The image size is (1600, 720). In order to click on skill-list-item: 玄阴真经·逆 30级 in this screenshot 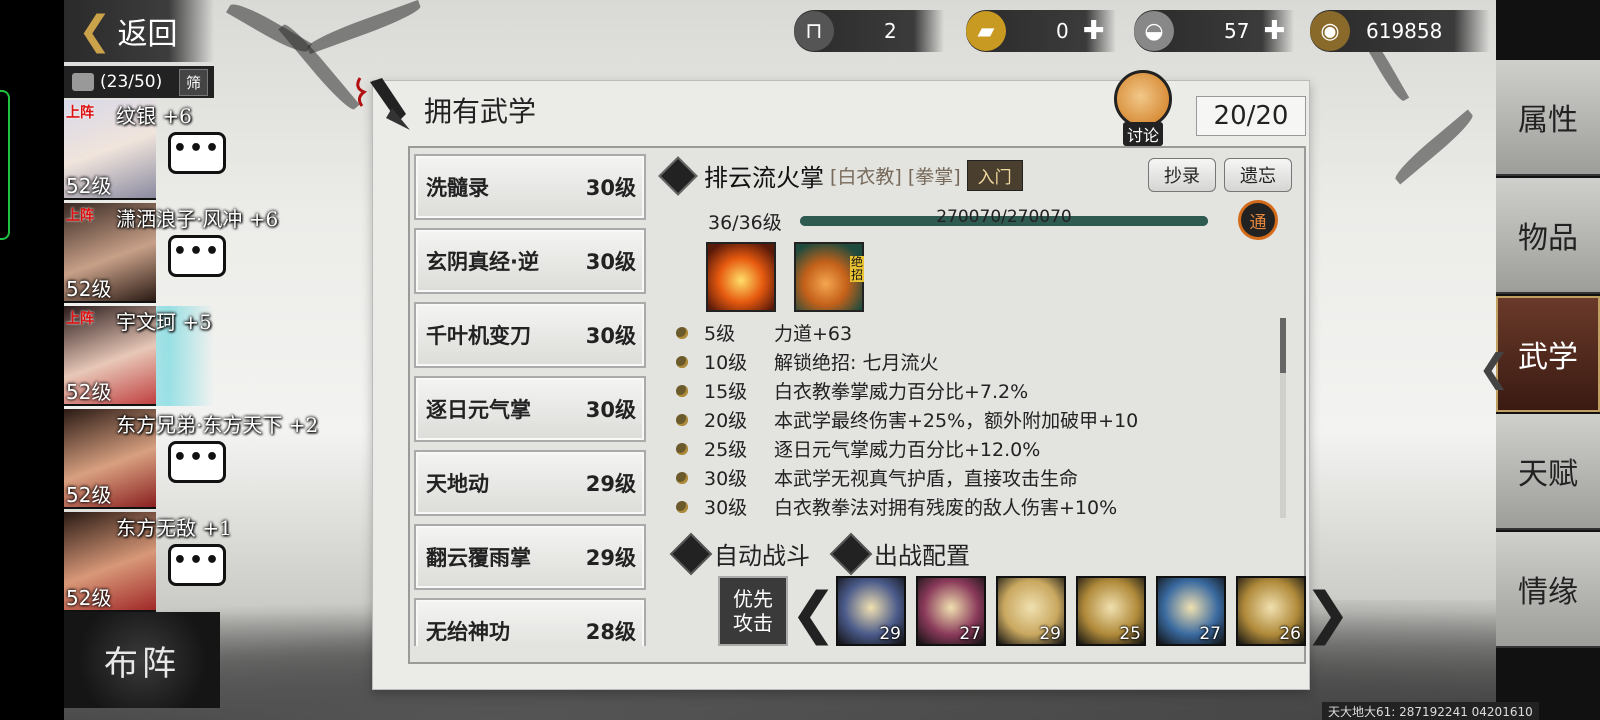, I will do `click(530, 261)`.